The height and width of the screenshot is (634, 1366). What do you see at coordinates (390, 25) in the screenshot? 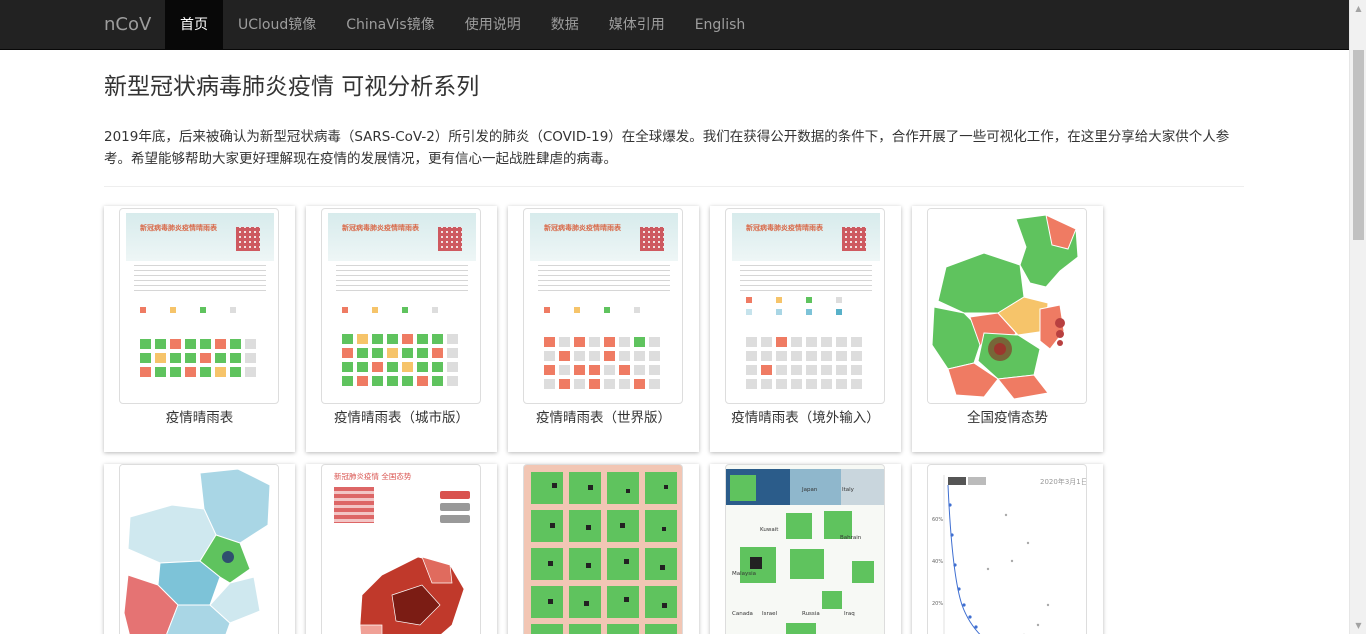
I see `nav-item-chinavis: ChinaVis镜像` at bounding box center [390, 25].